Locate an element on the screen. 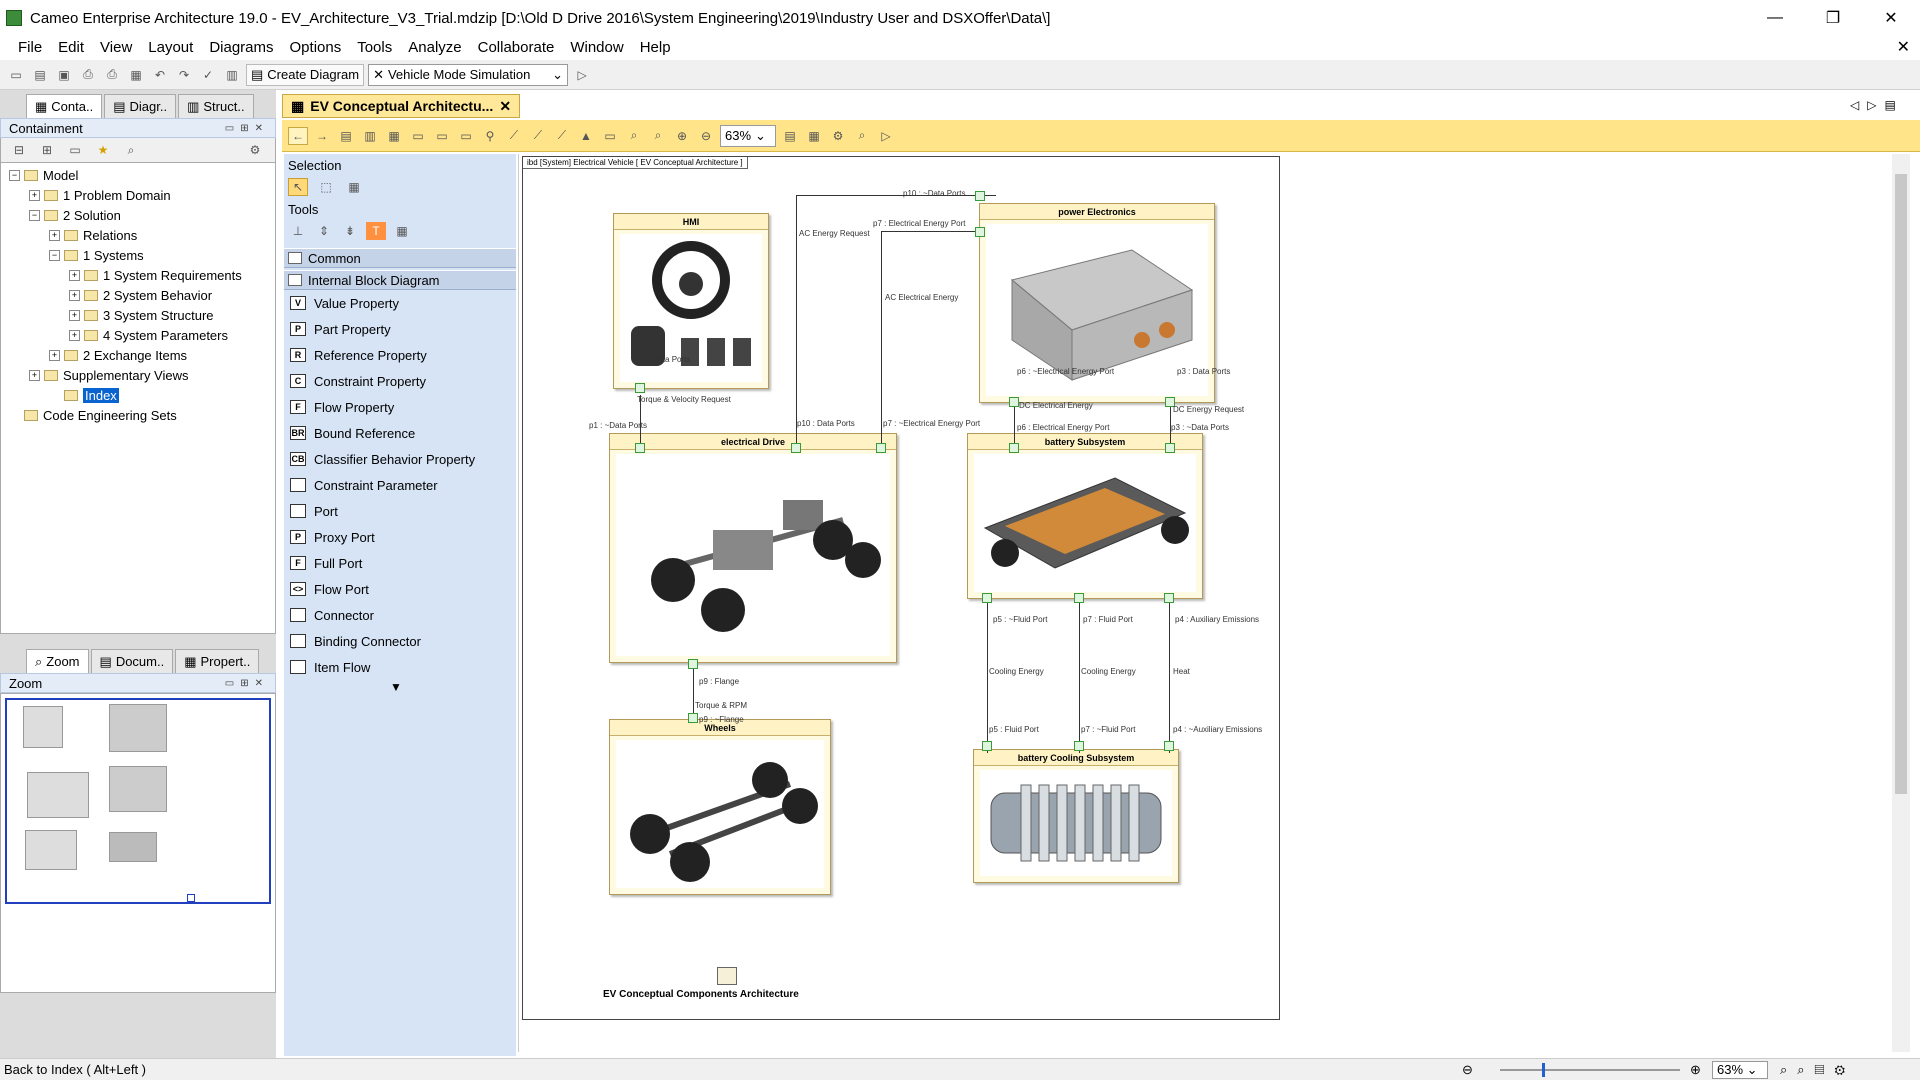  menu-layout: Layout is located at coordinates (170, 47).